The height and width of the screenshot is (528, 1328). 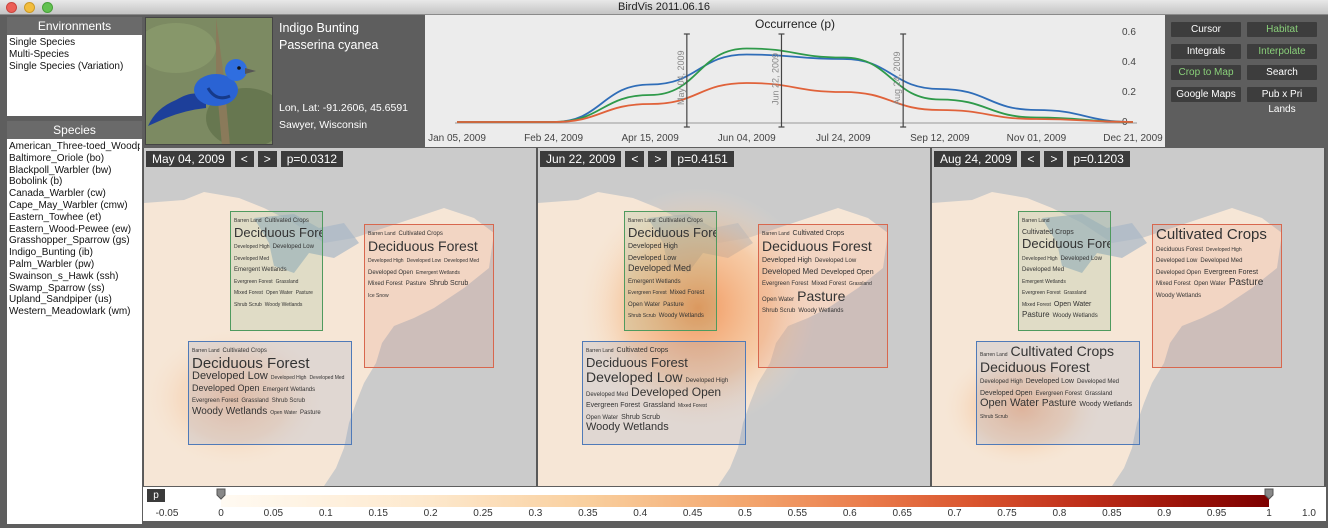 What do you see at coordinates (1066, 244) in the screenshot?
I see `habitat-word: Deciduous Forest` at bounding box center [1066, 244].